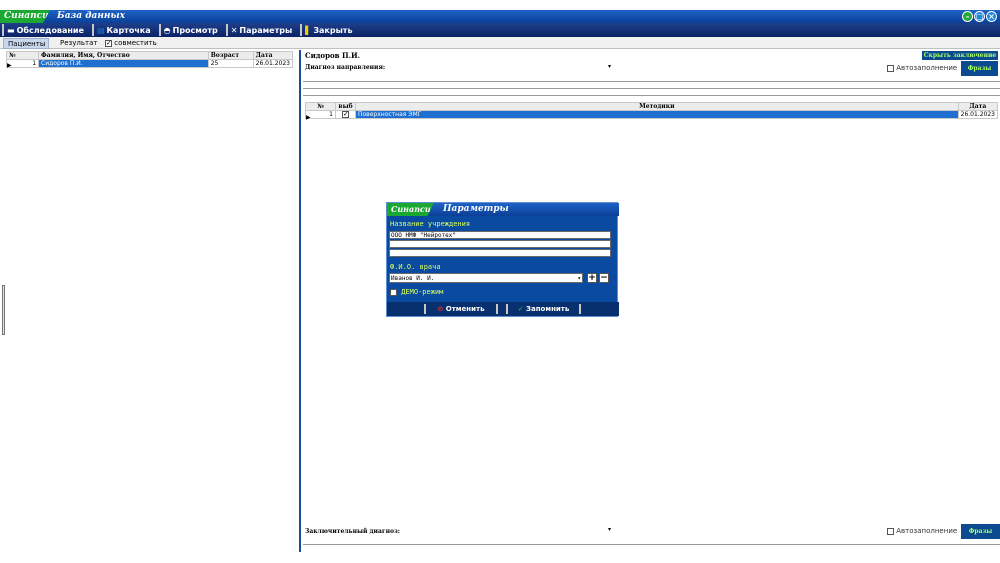  Describe the element at coordinates (979, 16) in the screenshot. I see `maximize-button: □` at that location.